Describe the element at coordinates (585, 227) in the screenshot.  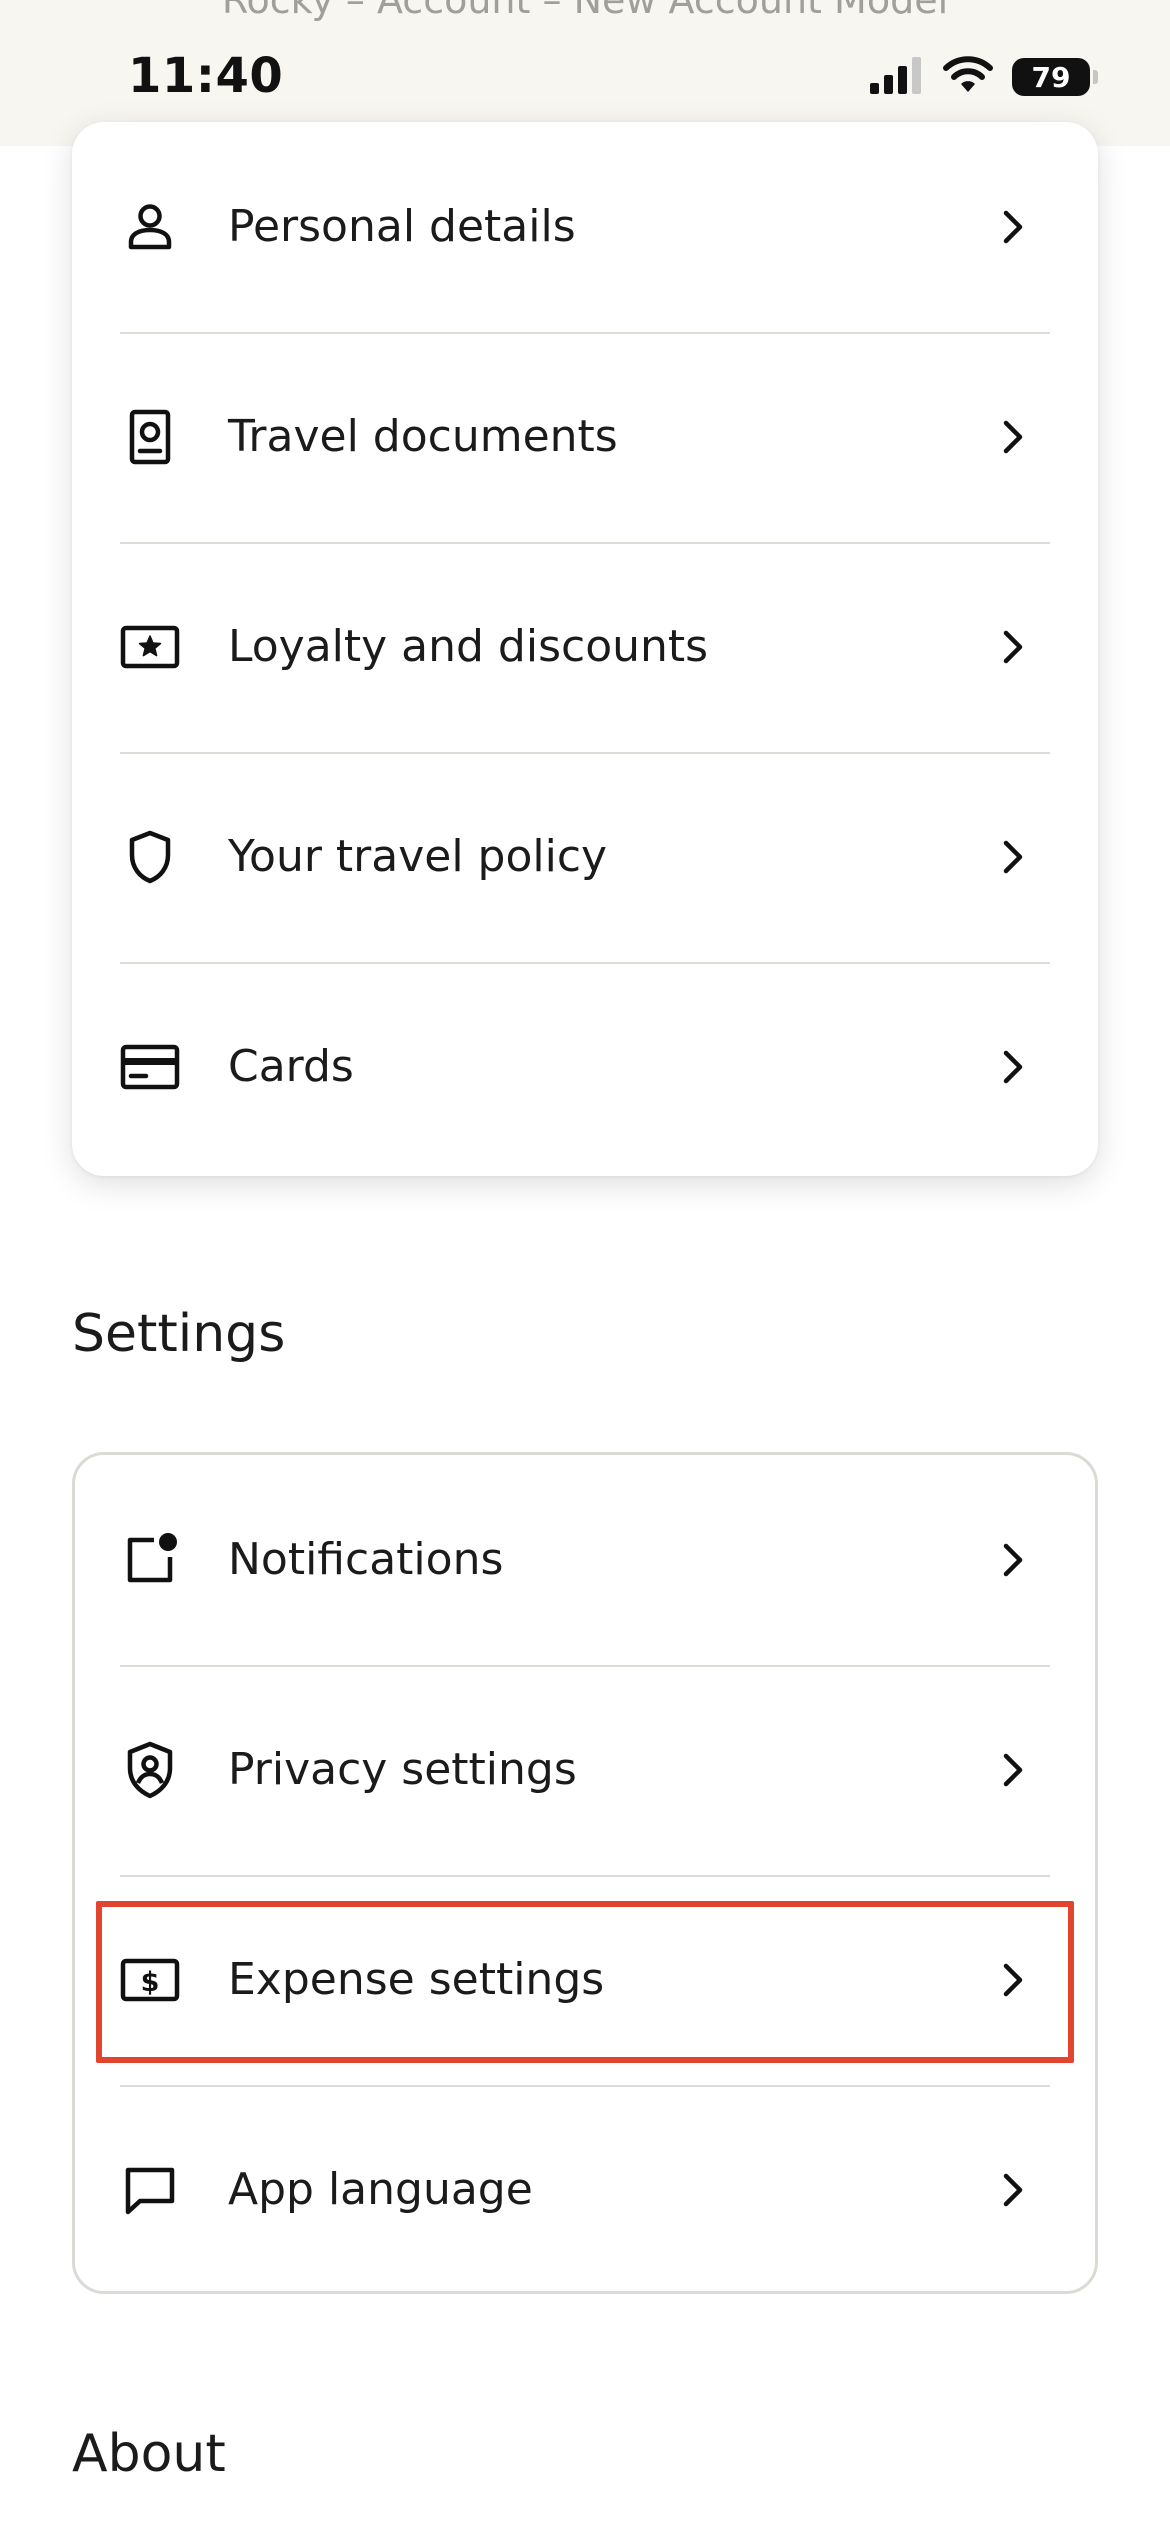
I see `menu-item-personal-details: Personal details` at that location.